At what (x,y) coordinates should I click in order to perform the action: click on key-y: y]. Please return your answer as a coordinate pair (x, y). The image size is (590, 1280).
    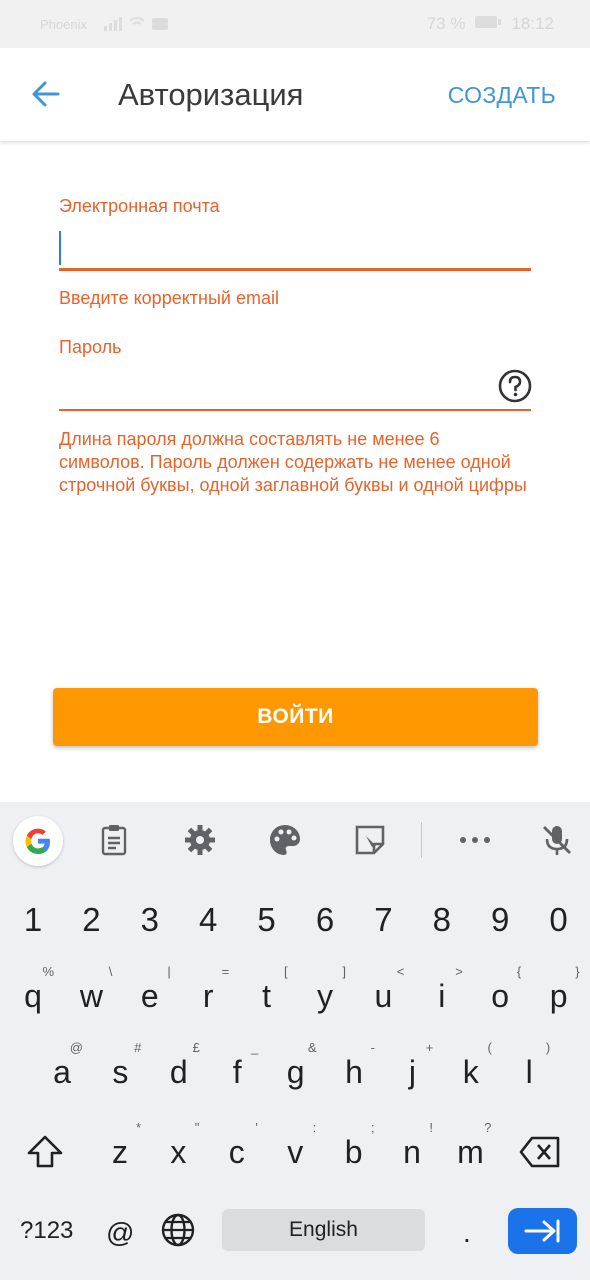
    Looking at the image, I should click on (325, 996).